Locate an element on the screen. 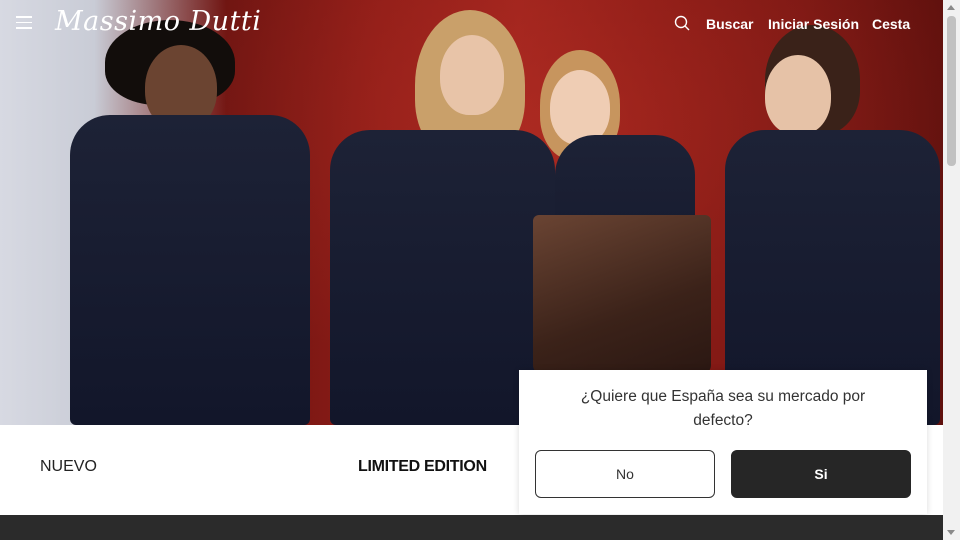 The image size is (960, 540). brand-logo: Massimo Dutti is located at coordinates (158, 21).